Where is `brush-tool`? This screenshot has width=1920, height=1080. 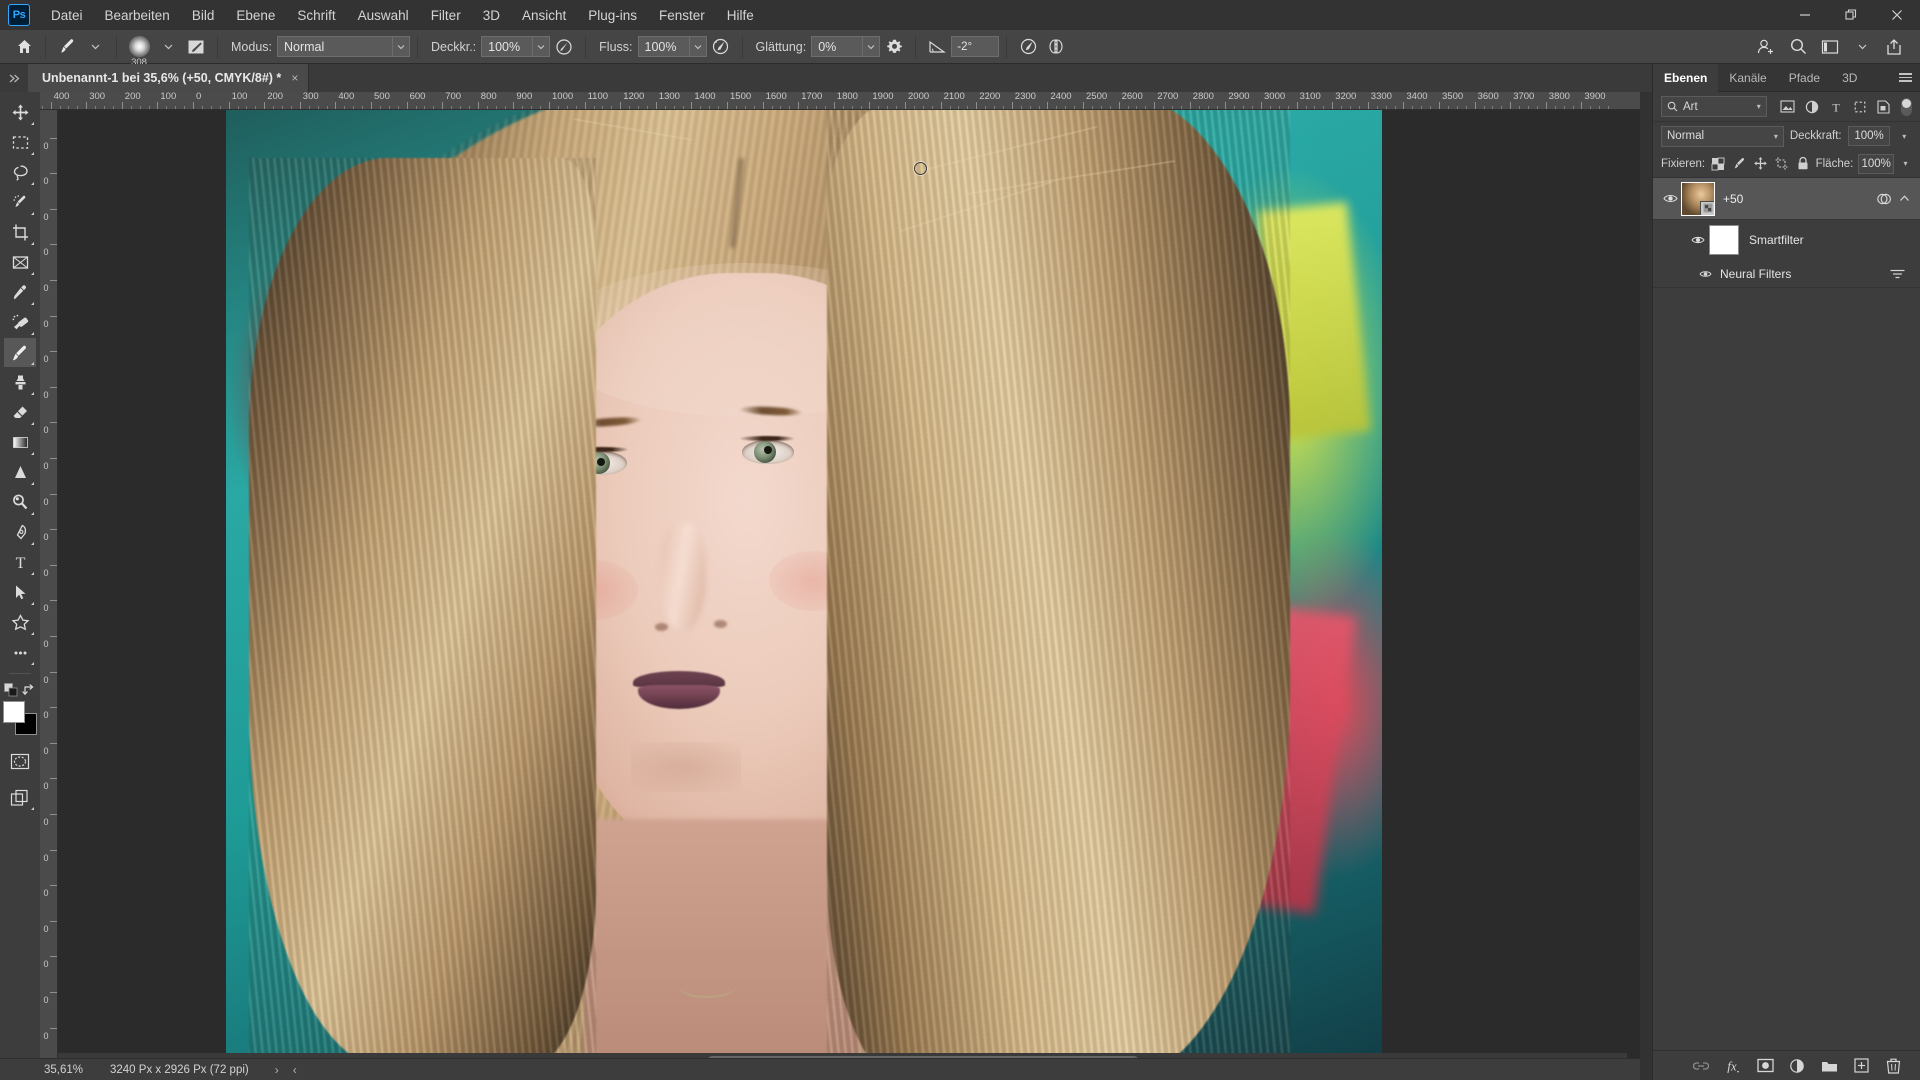
brush-tool is located at coordinates (20, 352).